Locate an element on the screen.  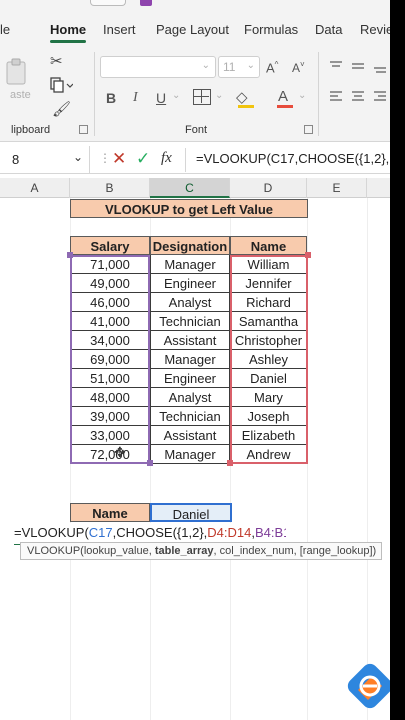
right-edge-strip is located at coordinates (397, 360).